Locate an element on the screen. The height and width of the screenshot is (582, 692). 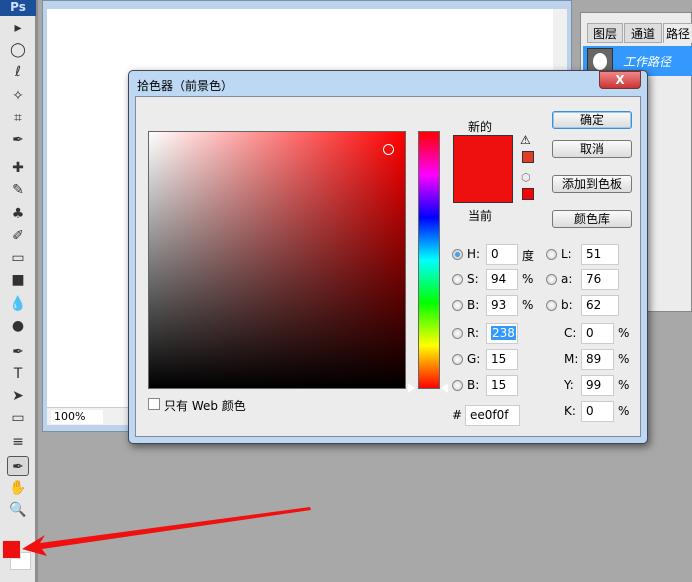
radio-H is located at coordinates (457, 254).